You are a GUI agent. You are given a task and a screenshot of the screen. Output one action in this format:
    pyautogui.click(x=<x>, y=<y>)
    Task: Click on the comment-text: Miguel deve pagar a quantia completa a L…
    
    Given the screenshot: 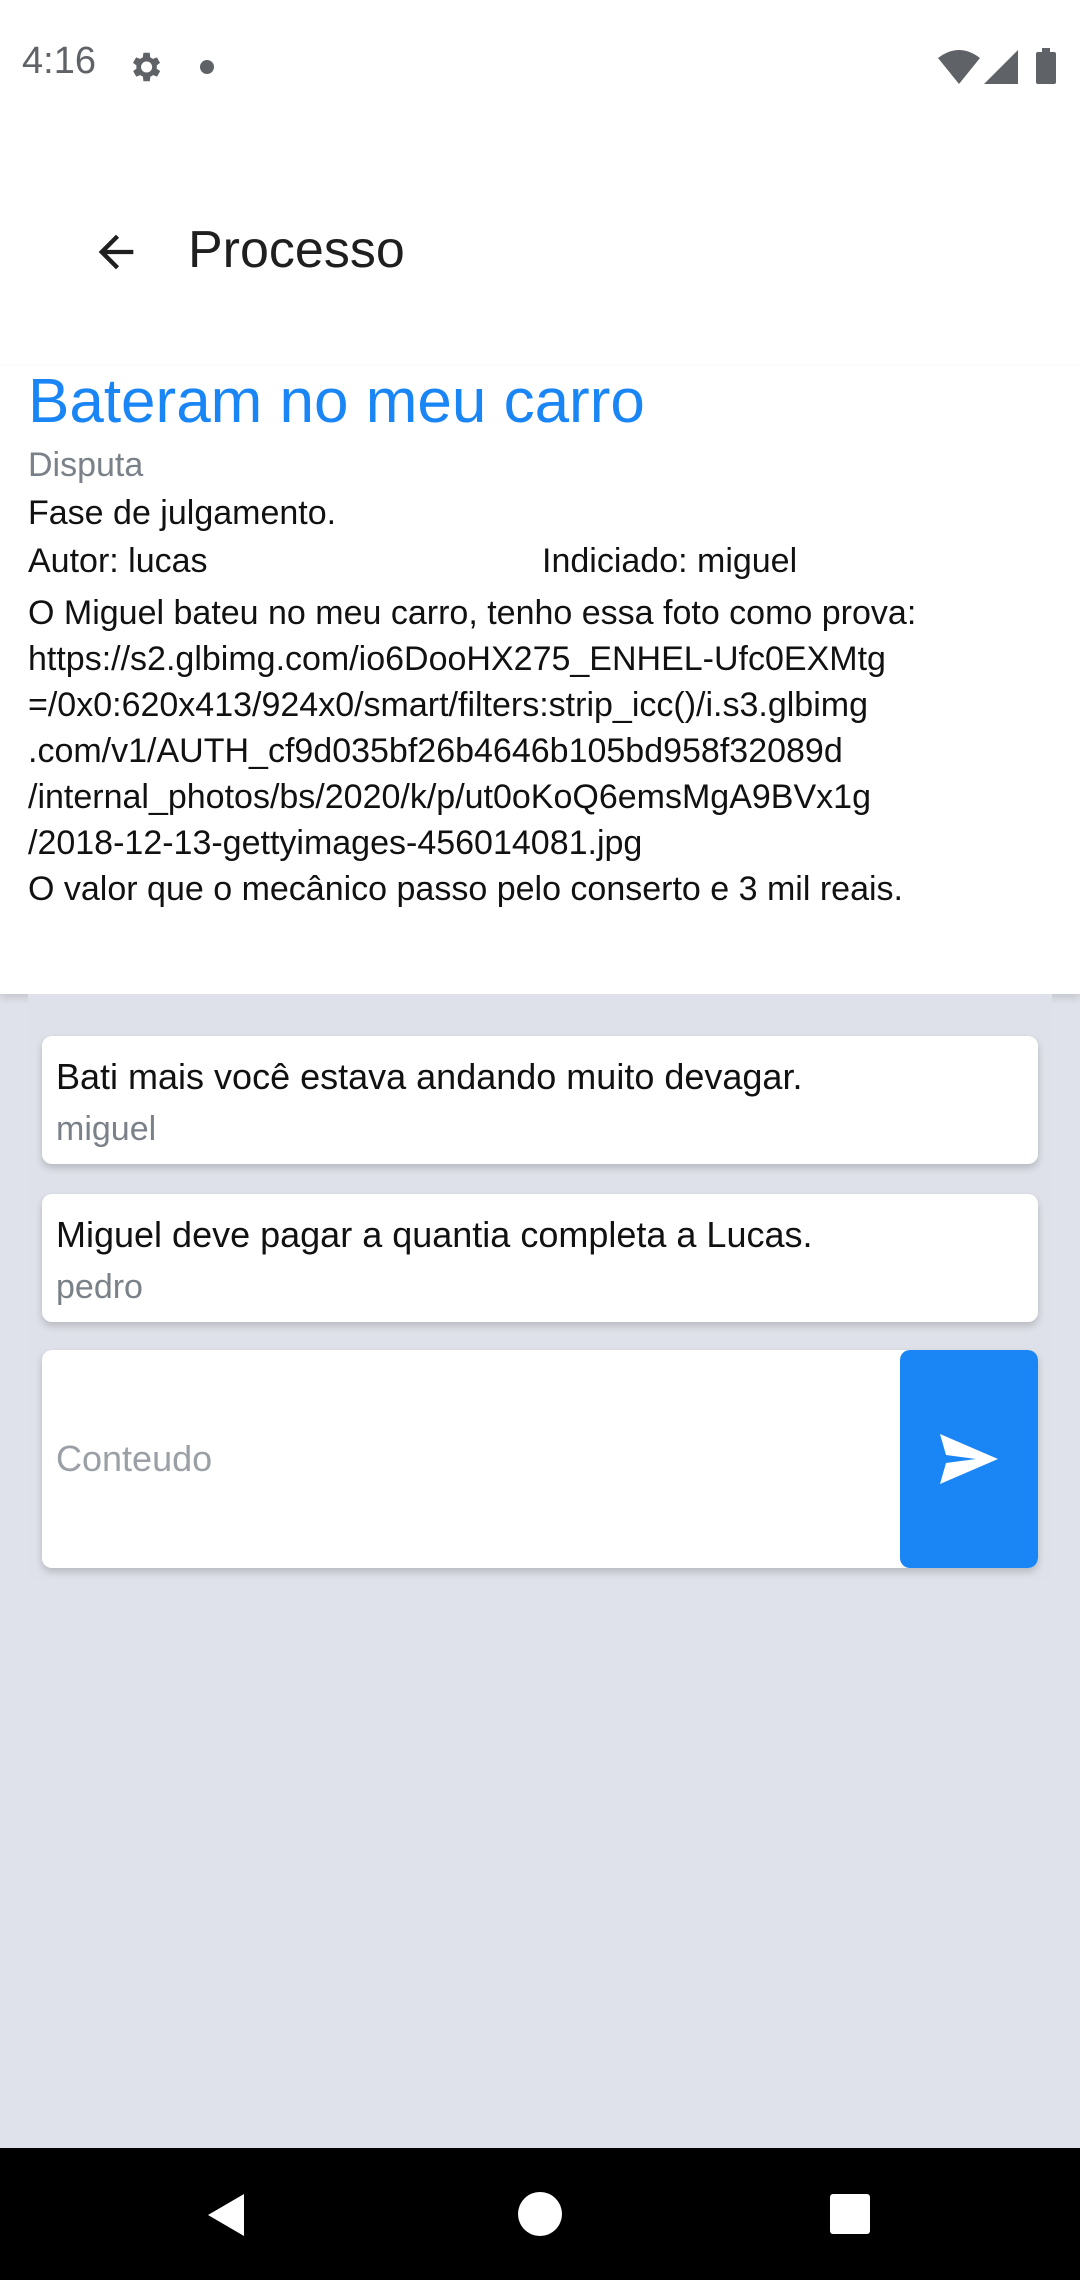 What is the action you would take?
    pyautogui.click(x=434, y=1234)
    